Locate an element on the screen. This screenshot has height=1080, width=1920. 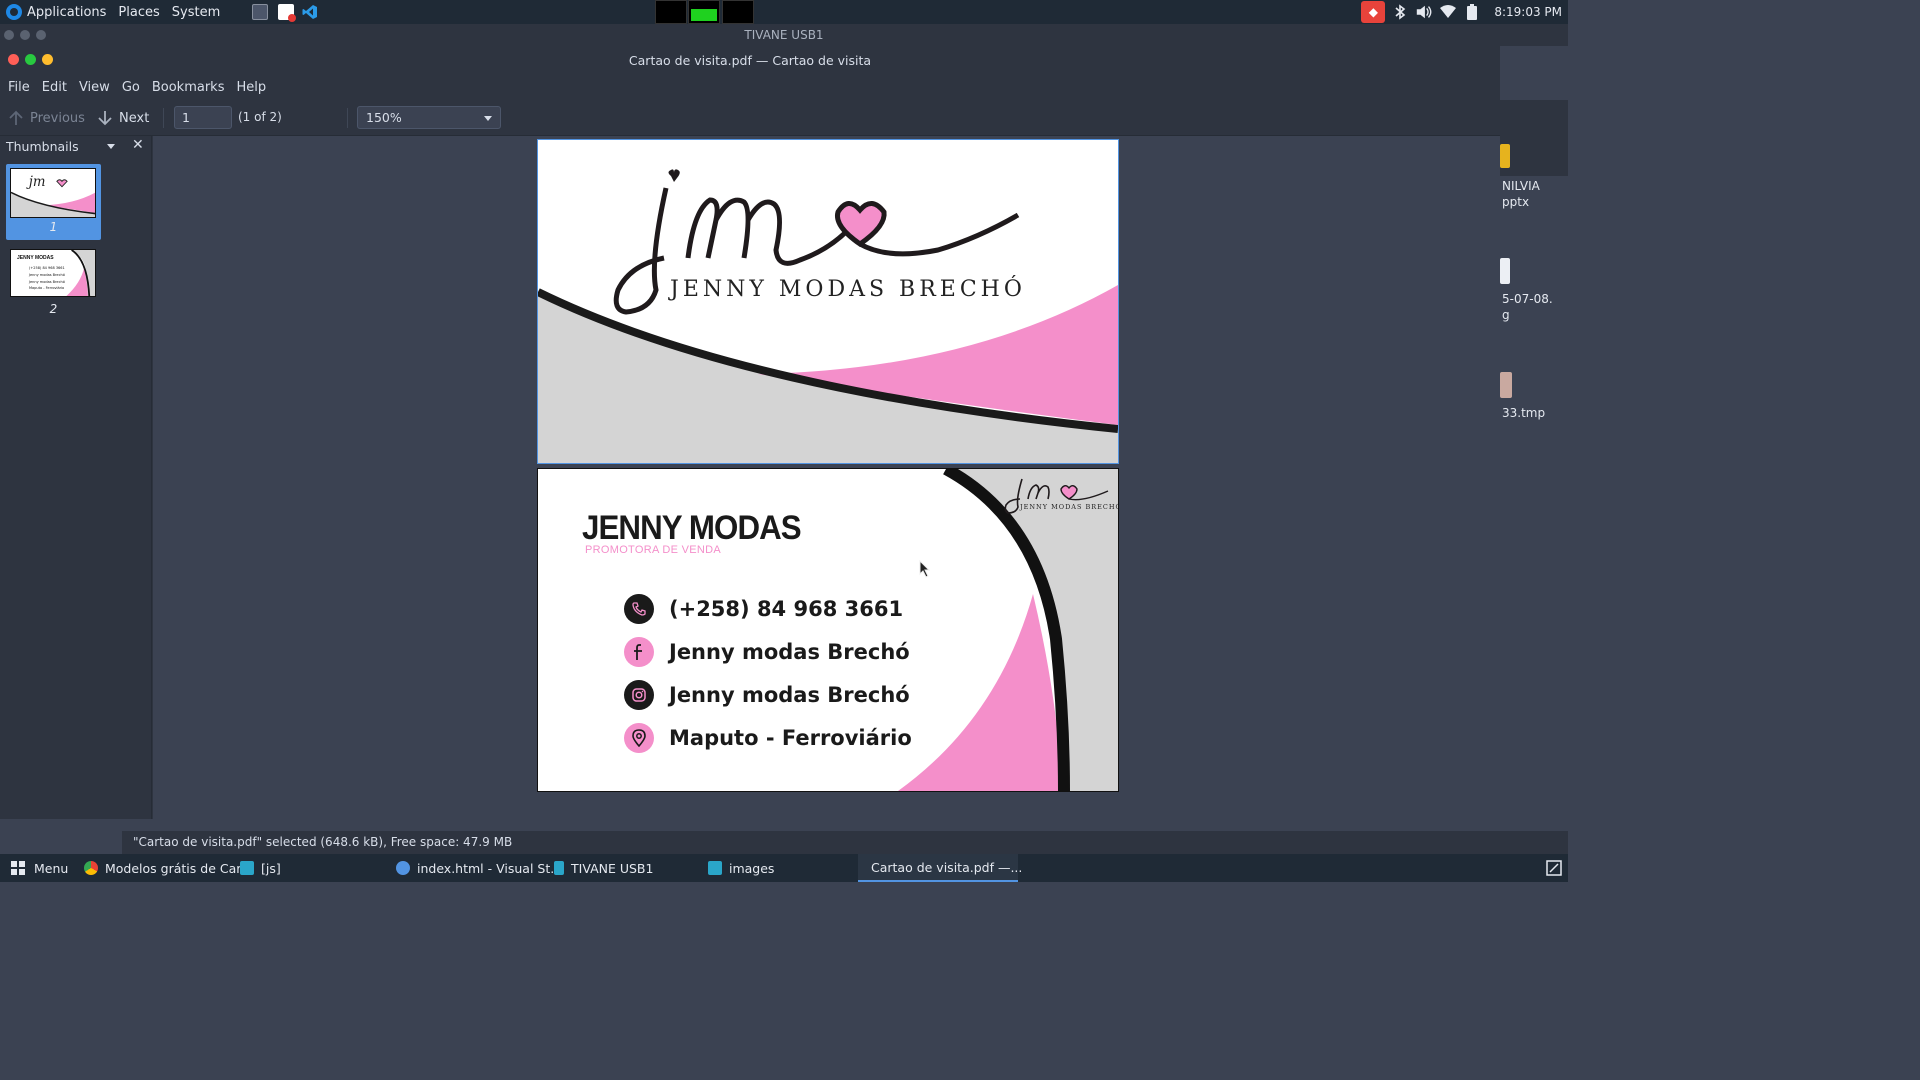
previous-page-button: Previous is located at coordinates (46, 118).